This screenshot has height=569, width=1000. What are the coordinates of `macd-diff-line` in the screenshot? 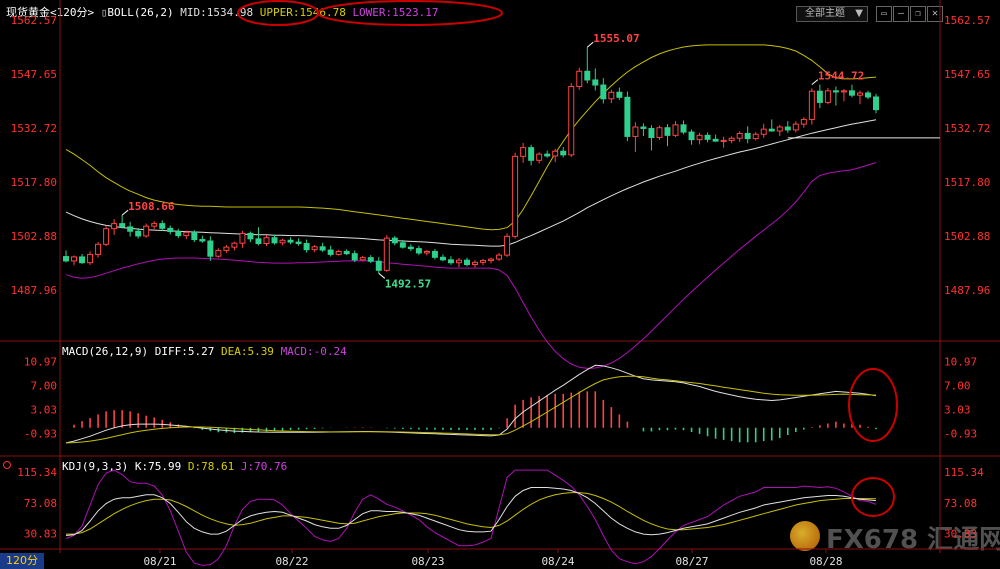 It's located at (471, 404).